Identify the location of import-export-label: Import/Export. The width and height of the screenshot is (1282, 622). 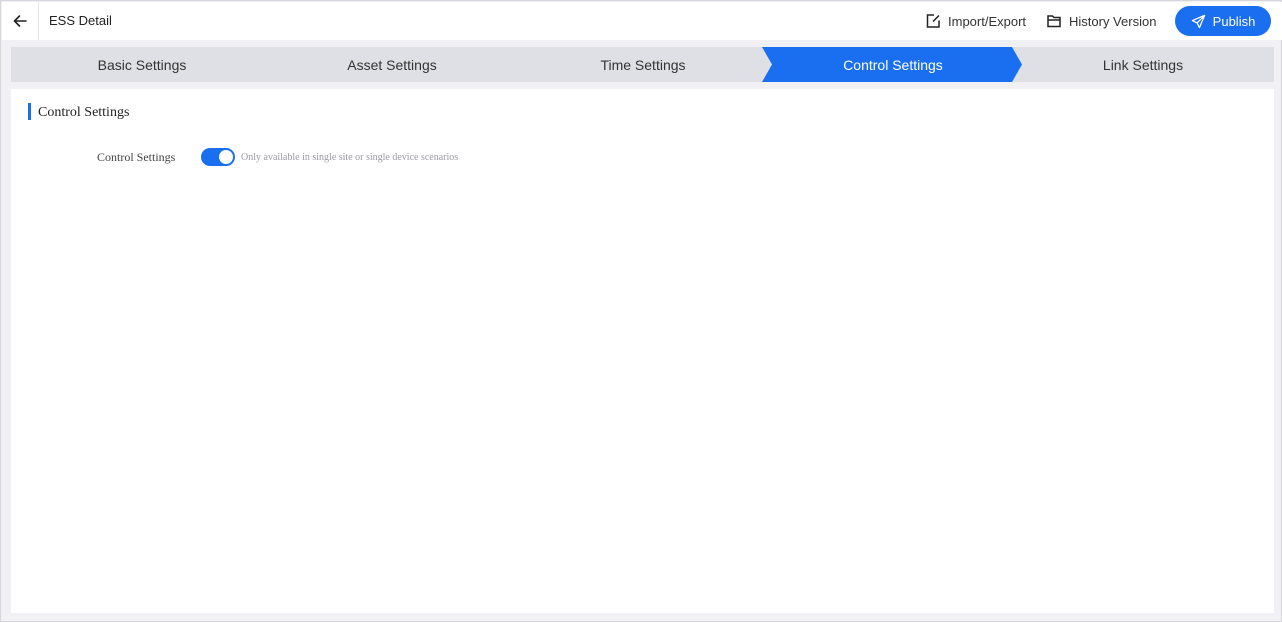
(987, 21).